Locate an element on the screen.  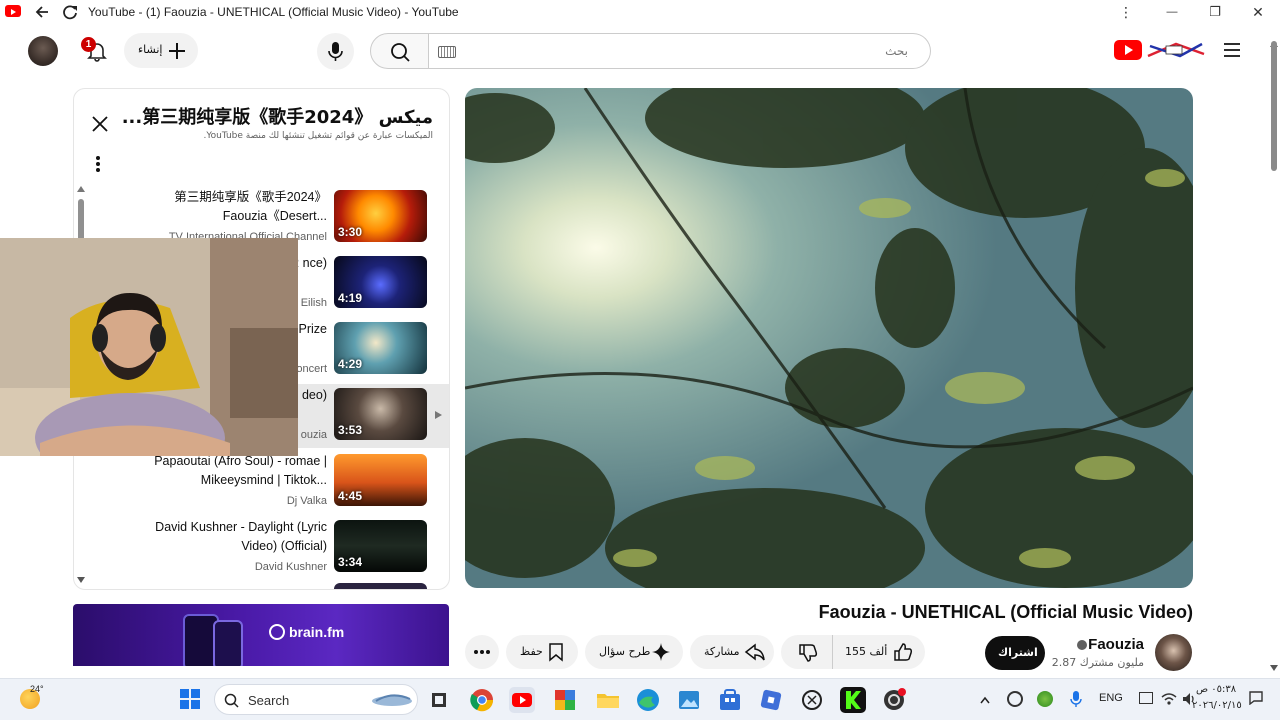
roblox-icon is located at coordinates (771, 700).